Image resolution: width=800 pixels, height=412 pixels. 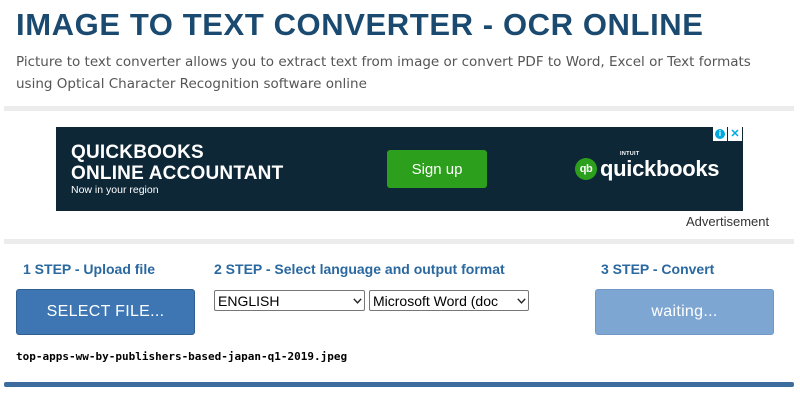 What do you see at coordinates (289, 300) in the screenshot?
I see `language-select: ENGLISH` at bounding box center [289, 300].